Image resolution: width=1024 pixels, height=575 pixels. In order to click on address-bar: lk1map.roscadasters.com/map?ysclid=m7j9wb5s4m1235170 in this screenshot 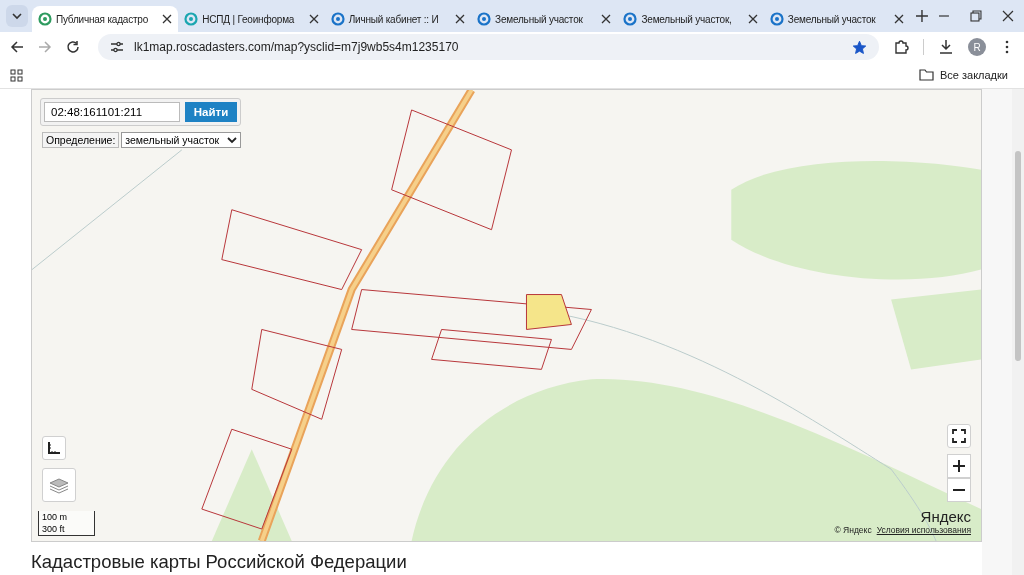, I will do `click(488, 47)`.